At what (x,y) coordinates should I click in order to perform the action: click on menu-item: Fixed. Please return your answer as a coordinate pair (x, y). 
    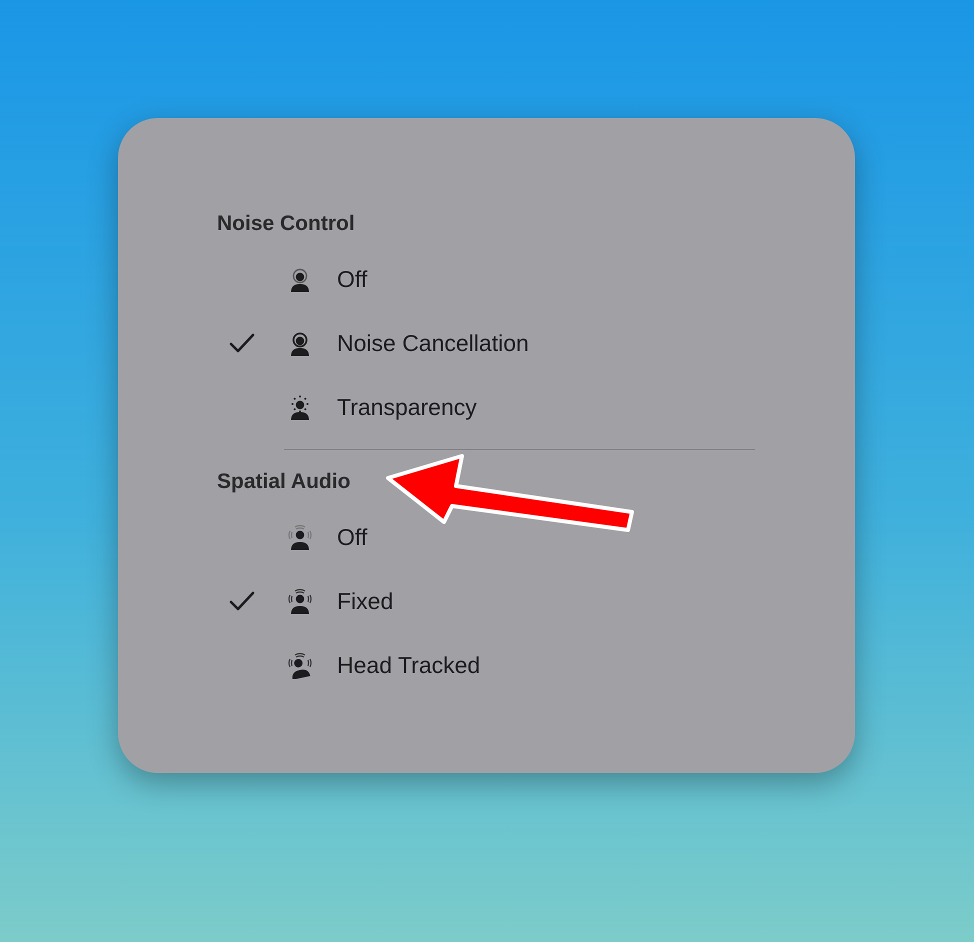
    Looking at the image, I should click on (457, 601).